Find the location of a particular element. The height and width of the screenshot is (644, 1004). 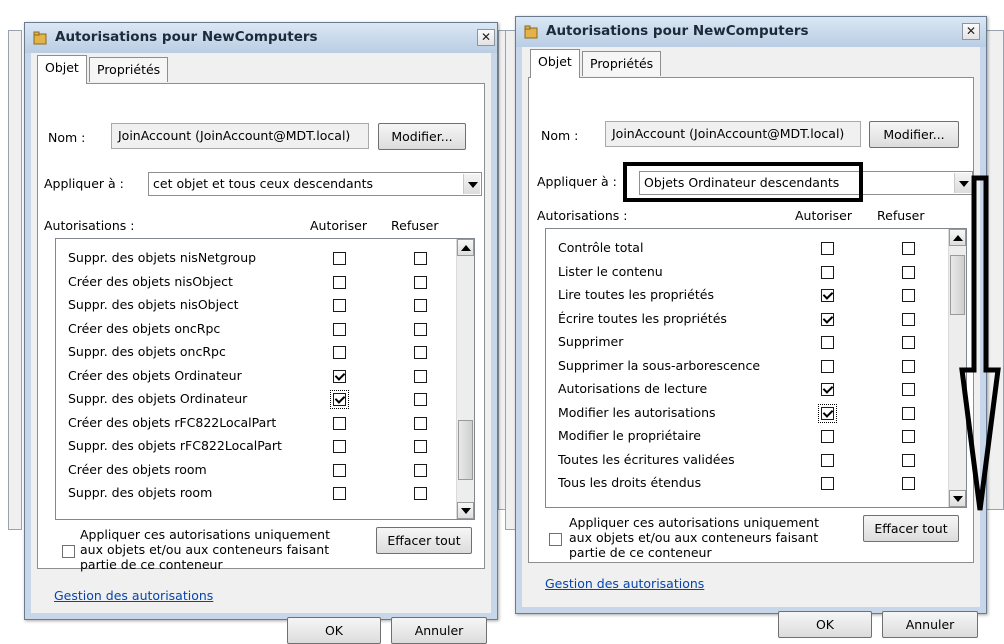

scroll-up-icon is located at coordinates (465, 247).